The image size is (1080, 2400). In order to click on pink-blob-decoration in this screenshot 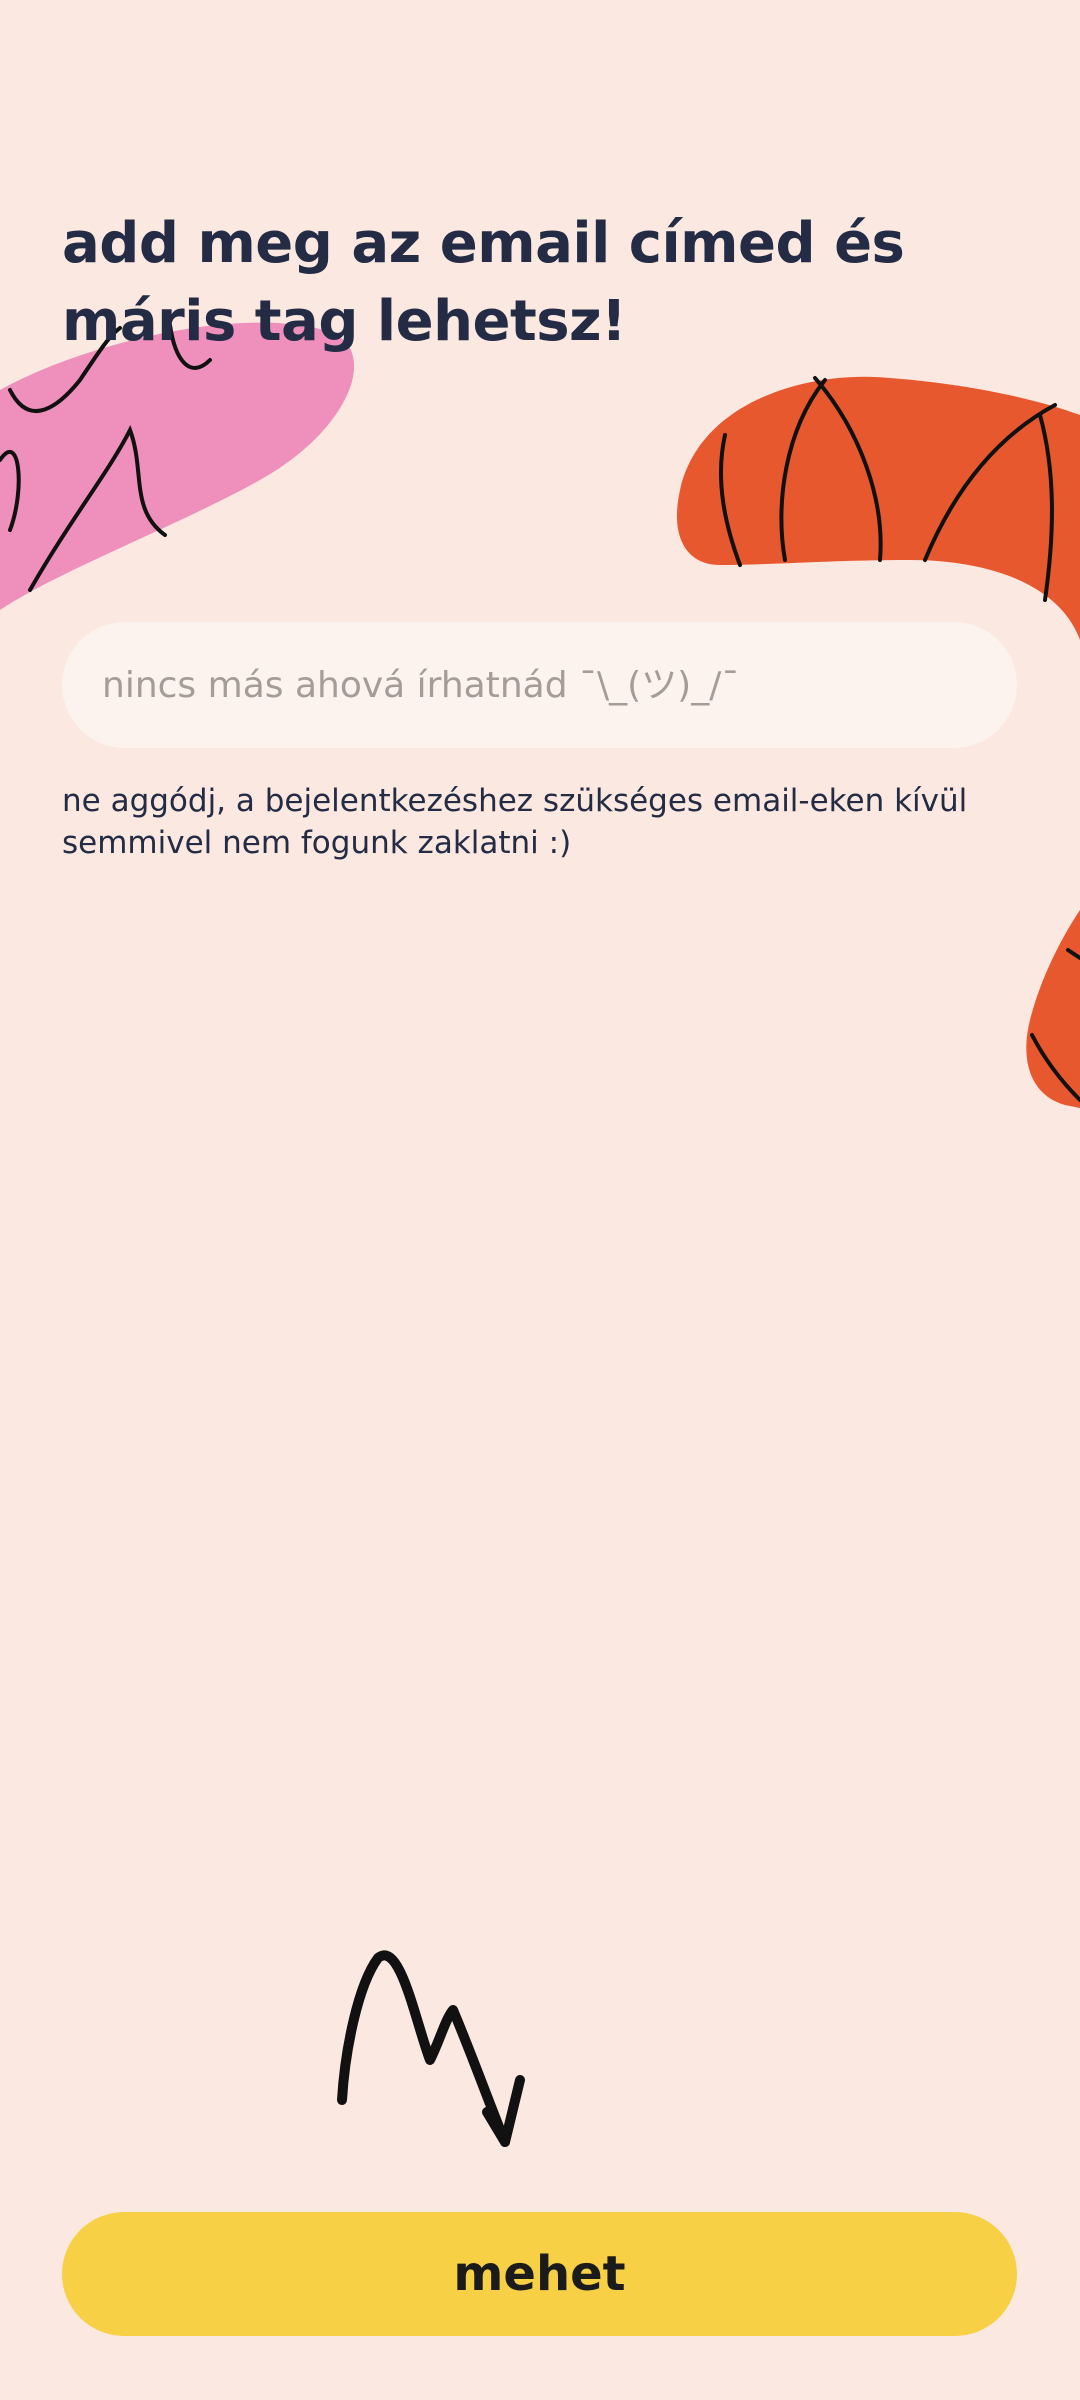, I will do `click(177, 466)`.